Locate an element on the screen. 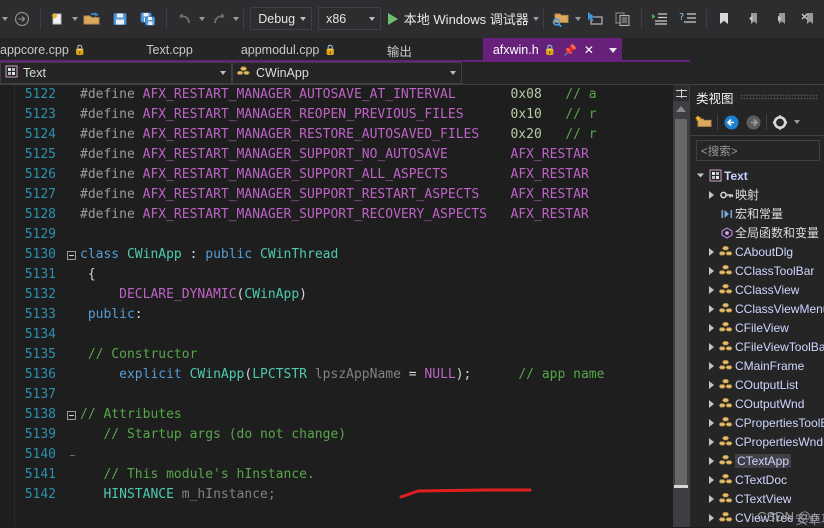 Image resolution: width=824 pixels, height=528 pixels. tree-item-text: Text is located at coordinates (757, 175).